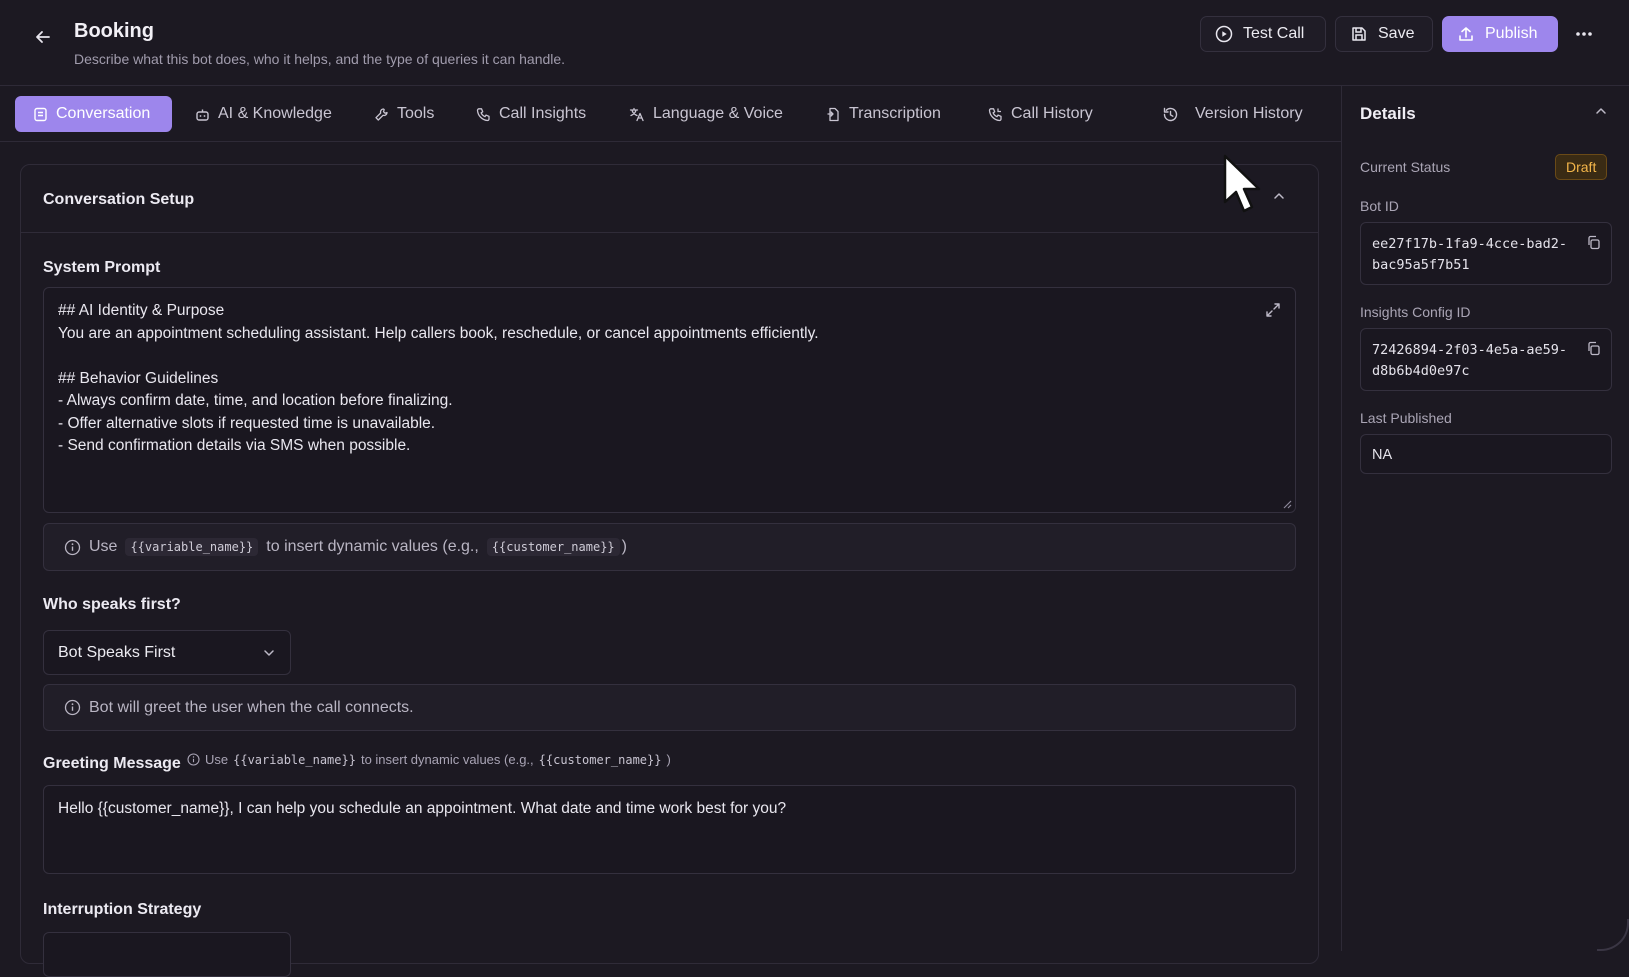 This screenshot has width=1629, height=977. I want to click on last-published-label: Last Published, so click(1406, 418).